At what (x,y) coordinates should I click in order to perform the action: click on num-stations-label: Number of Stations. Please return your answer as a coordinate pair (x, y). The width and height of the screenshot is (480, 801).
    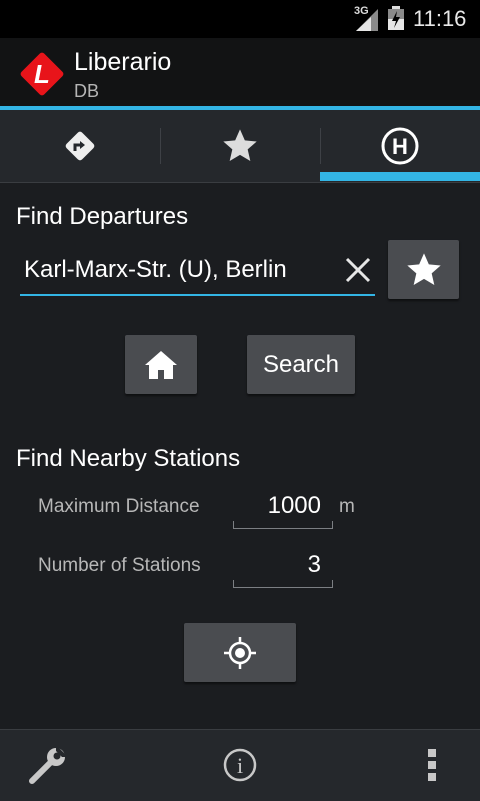
    Looking at the image, I should click on (119, 565).